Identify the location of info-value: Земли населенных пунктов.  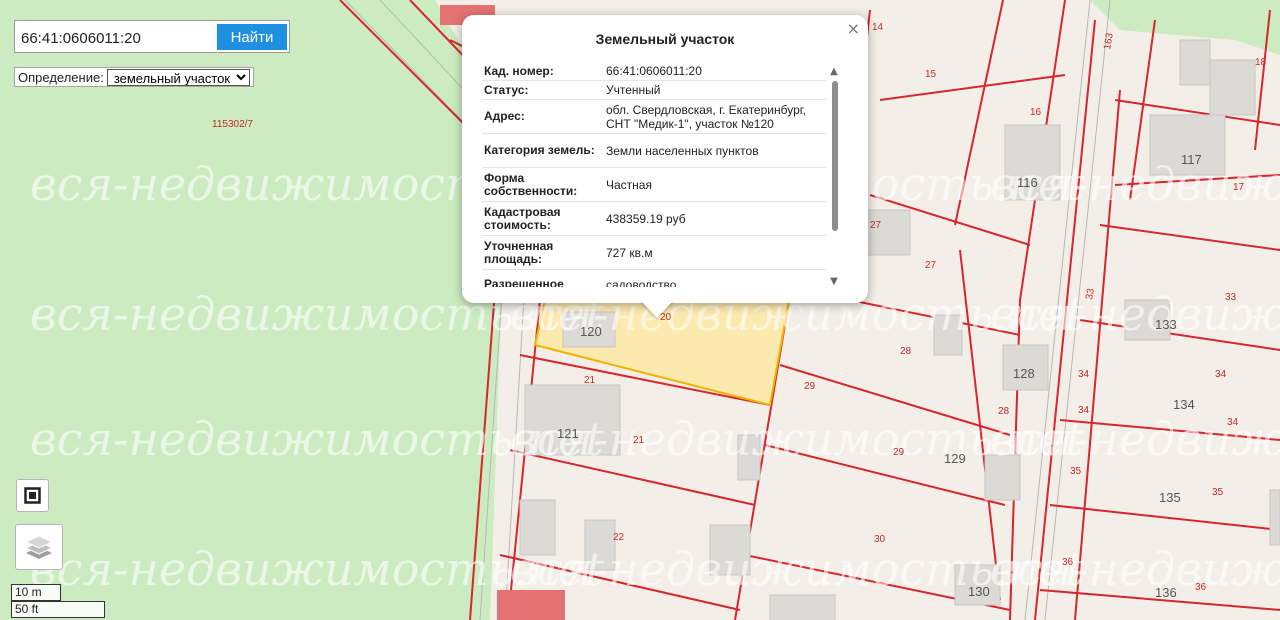
(713, 150).